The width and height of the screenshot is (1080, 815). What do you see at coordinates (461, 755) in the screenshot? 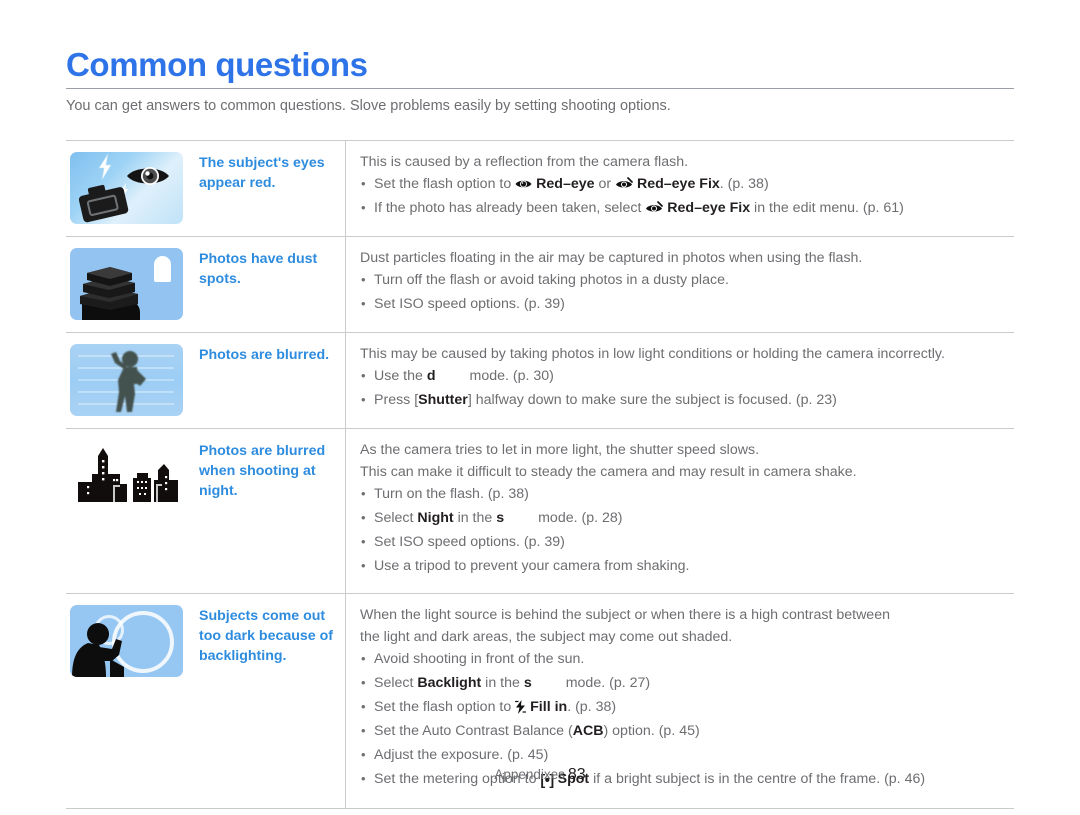
I see `bullet-text: Adjust the exposure. (p. 45)` at bounding box center [461, 755].